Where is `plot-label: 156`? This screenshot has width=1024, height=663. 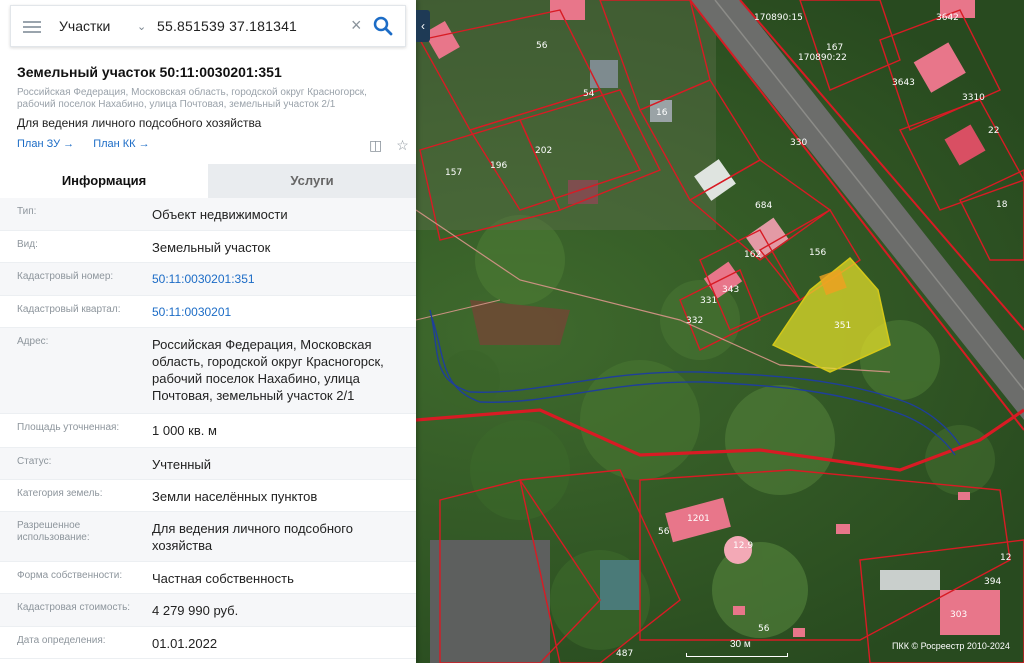 plot-label: 156 is located at coordinates (817, 253).